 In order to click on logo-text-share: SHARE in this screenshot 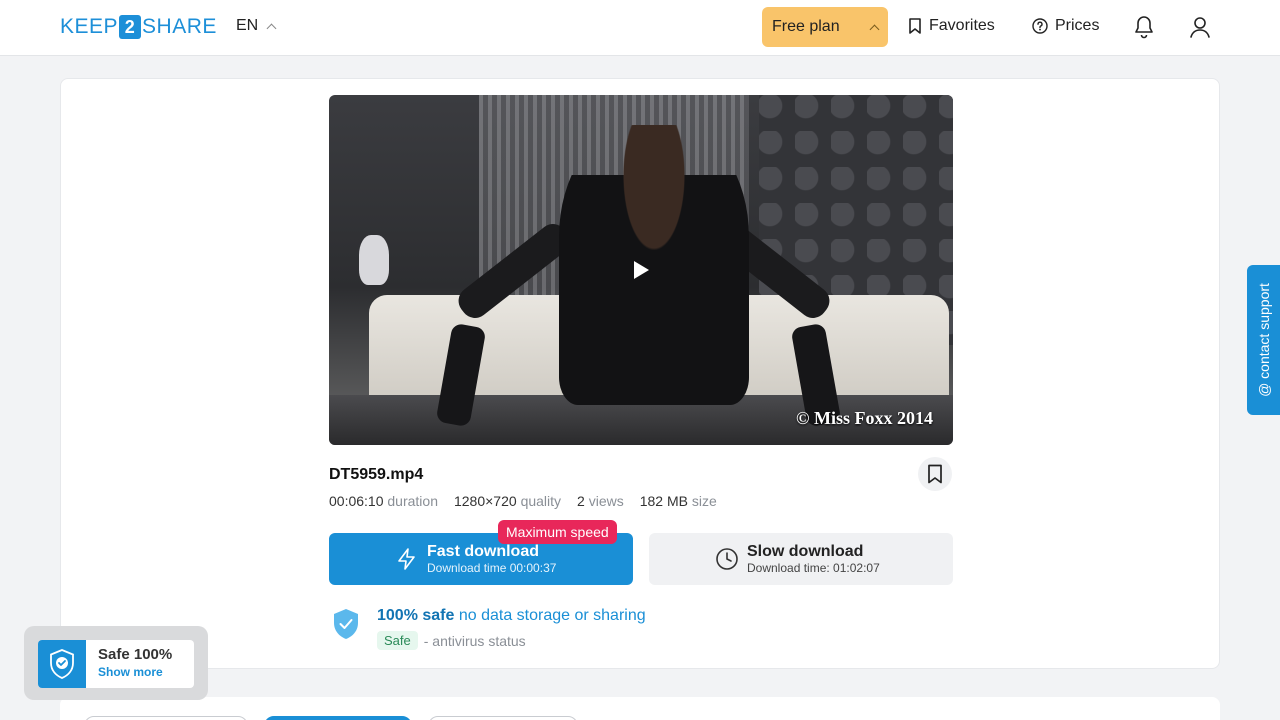, I will do `click(179, 26)`.